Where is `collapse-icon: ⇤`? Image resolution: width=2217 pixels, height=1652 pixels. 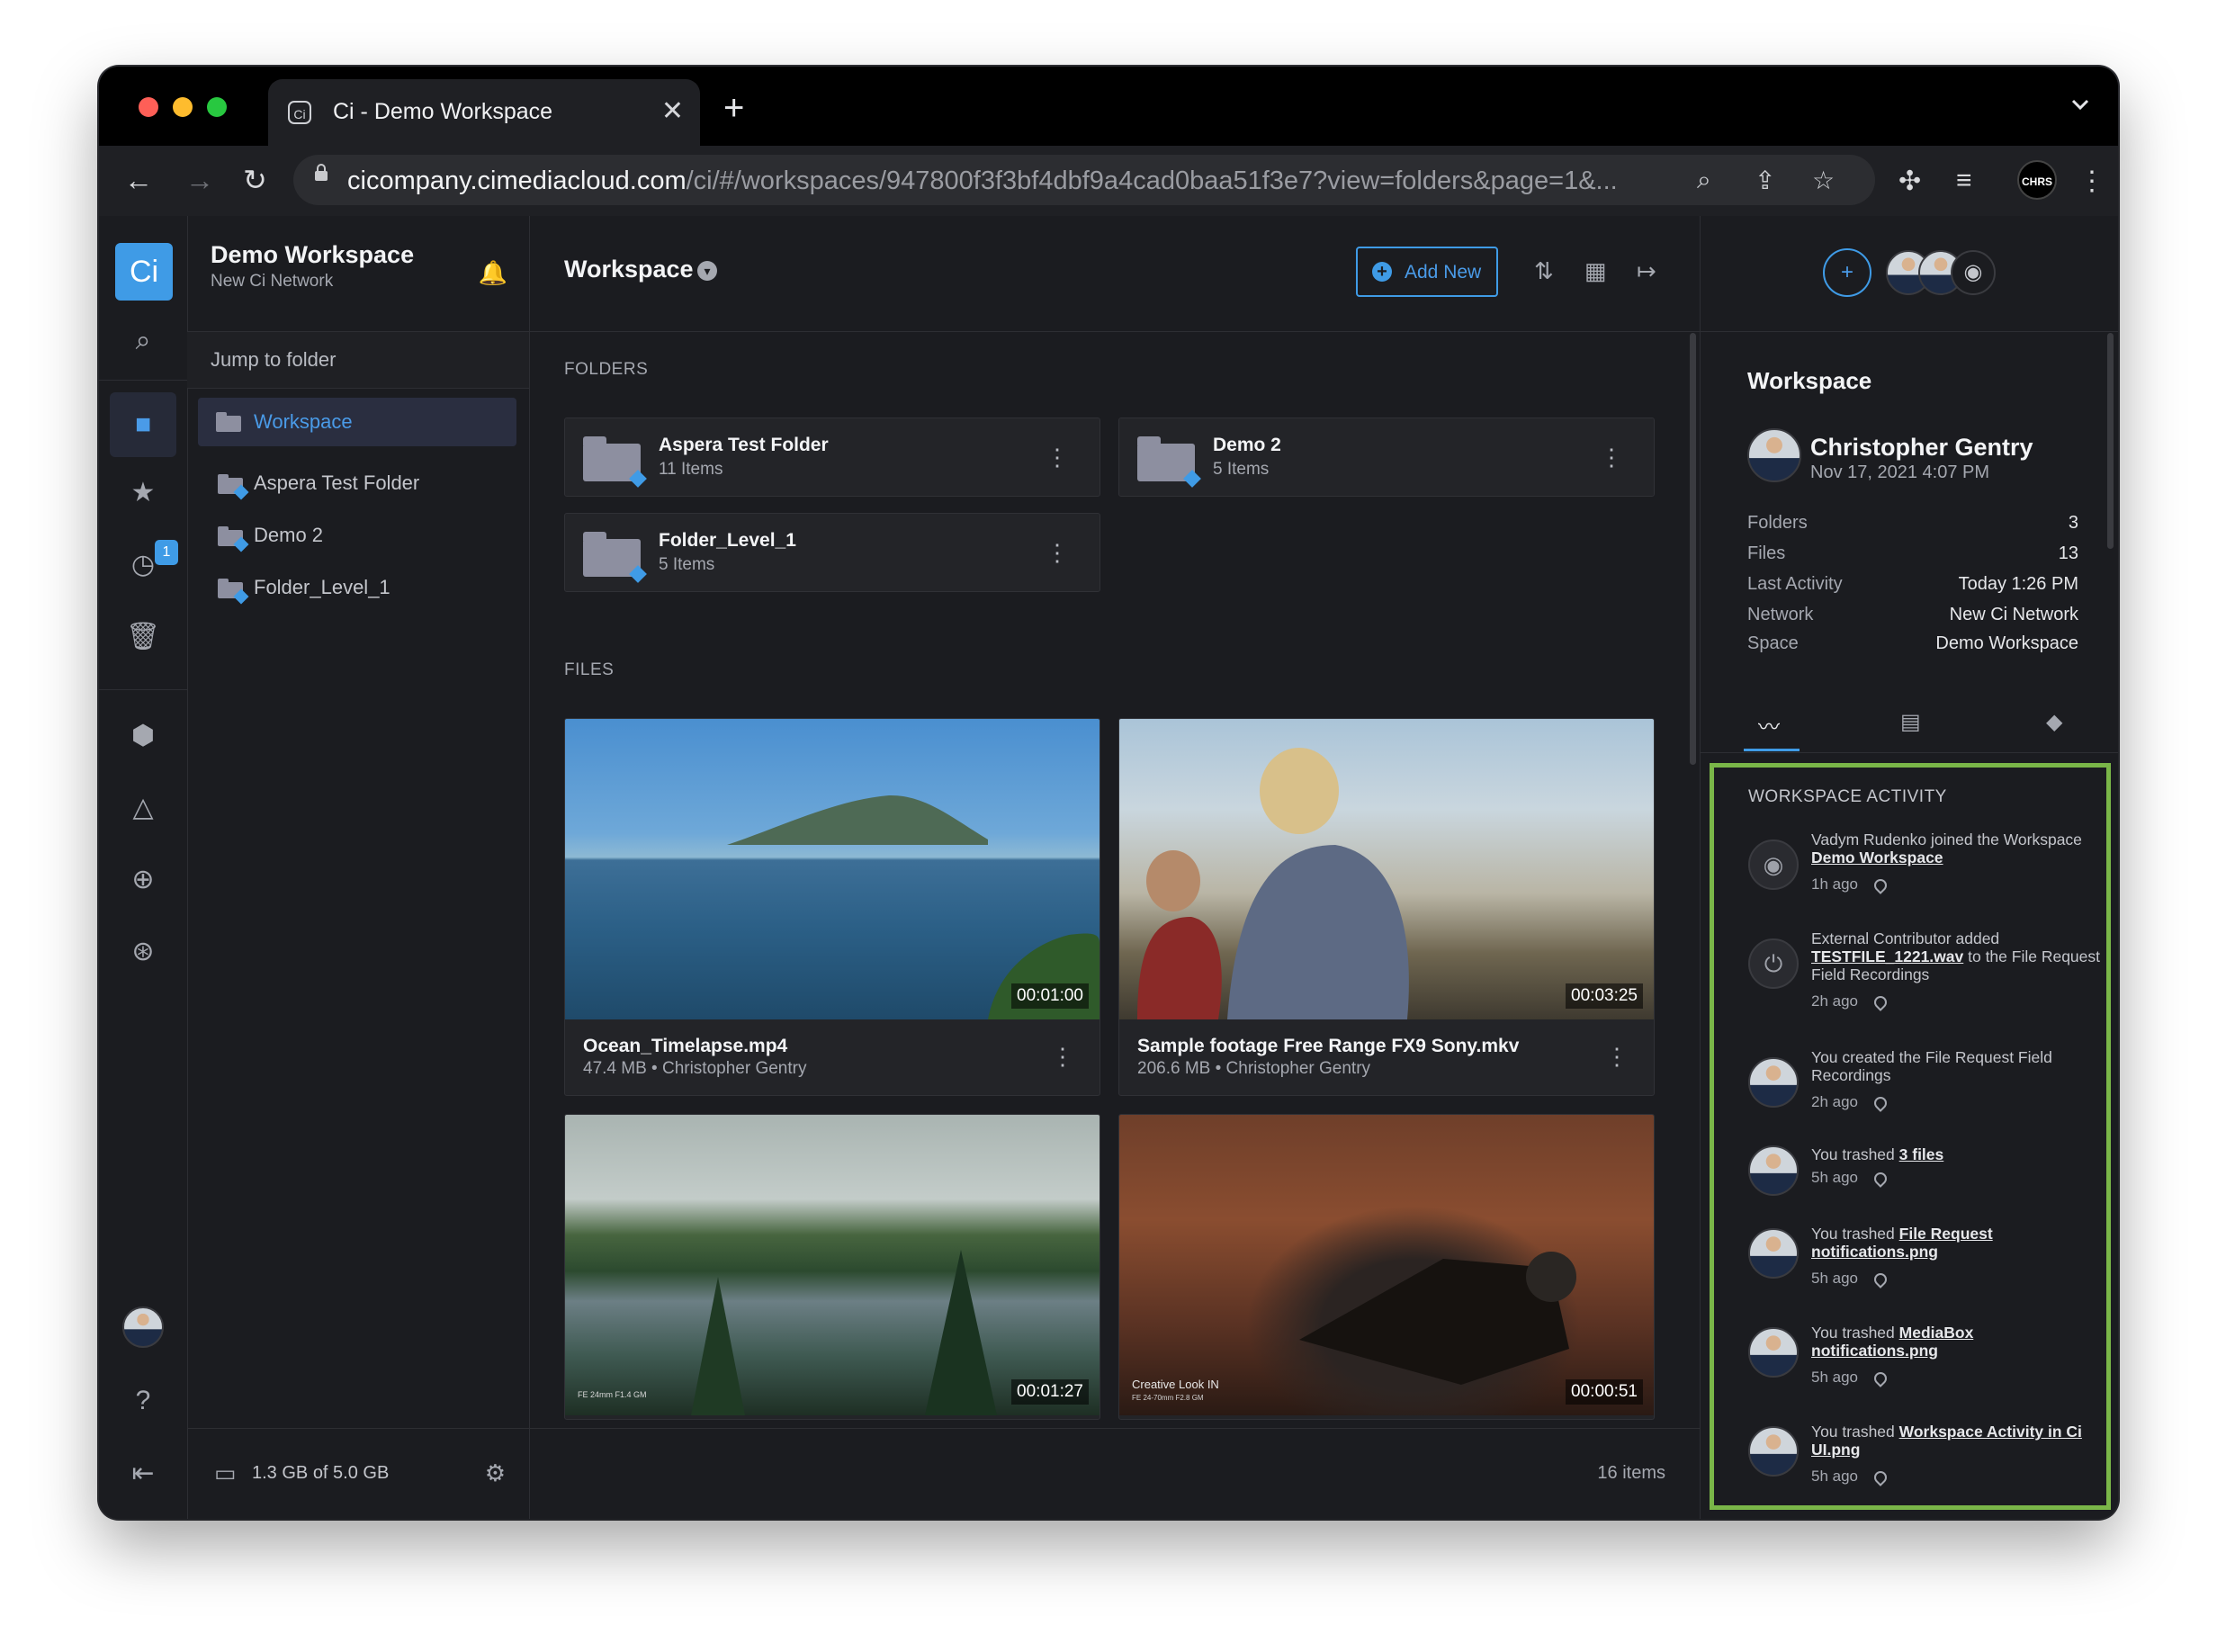
collapse-icon: ⇤ is located at coordinates (143, 1473).